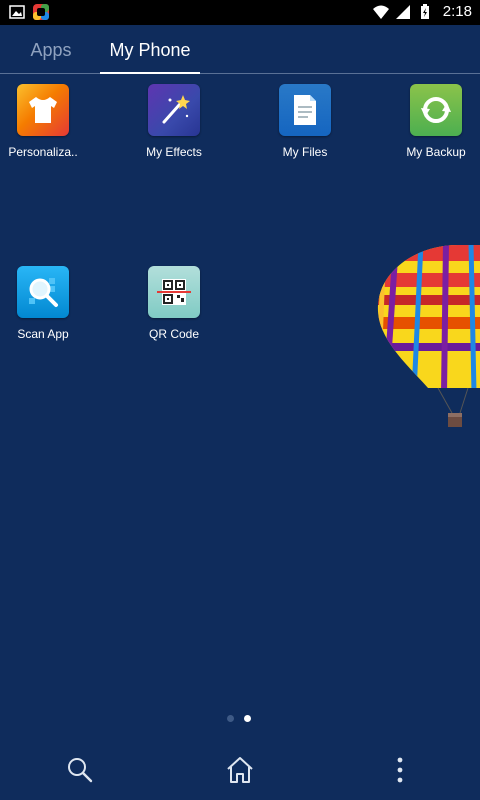 The image size is (480, 800). Describe the element at coordinates (424, 11) in the screenshot. I see `battery-icon` at that location.